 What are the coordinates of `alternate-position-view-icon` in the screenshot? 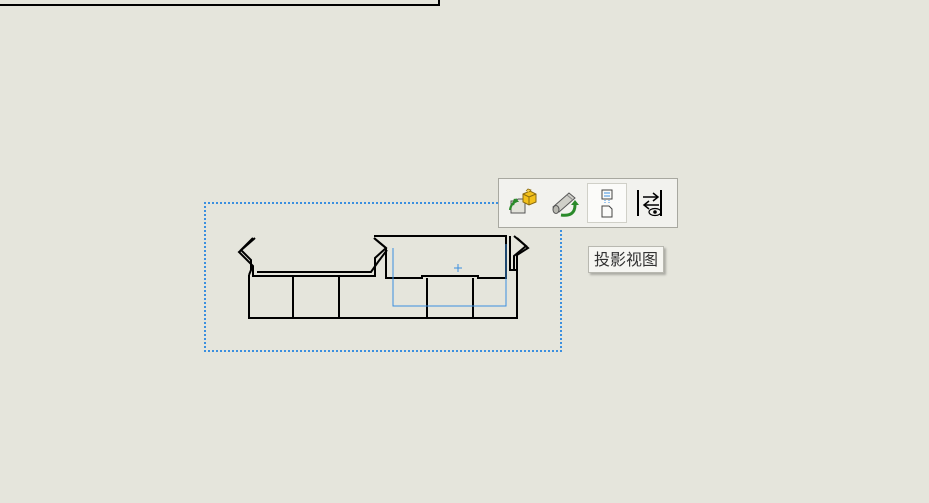 It's located at (649, 203).